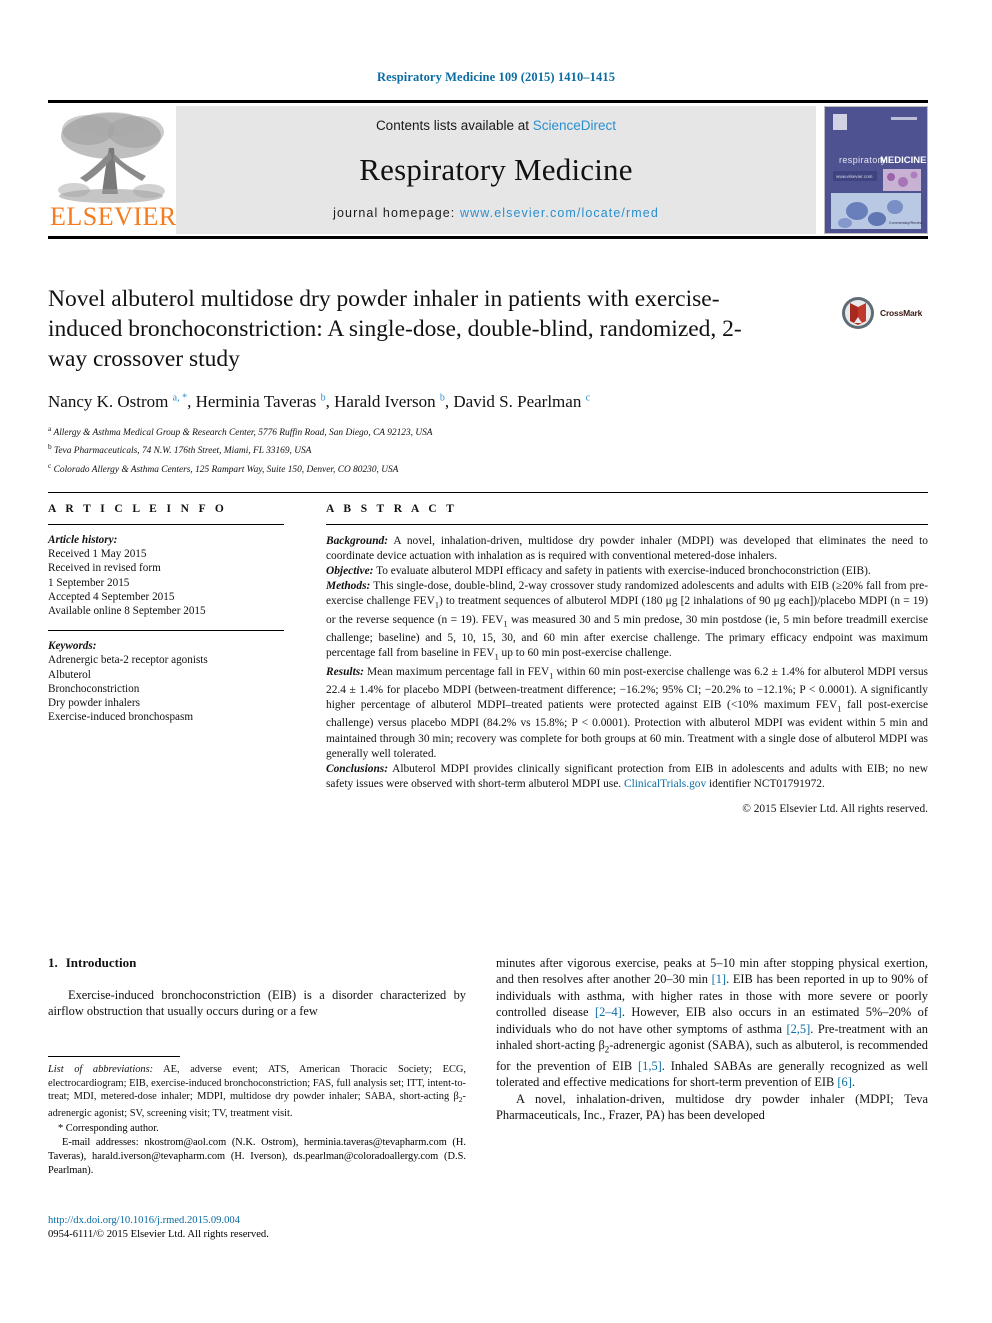  What do you see at coordinates (854, 176) in the screenshot?
I see `svg-text: www.elsevier.com` at bounding box center [854, 176].